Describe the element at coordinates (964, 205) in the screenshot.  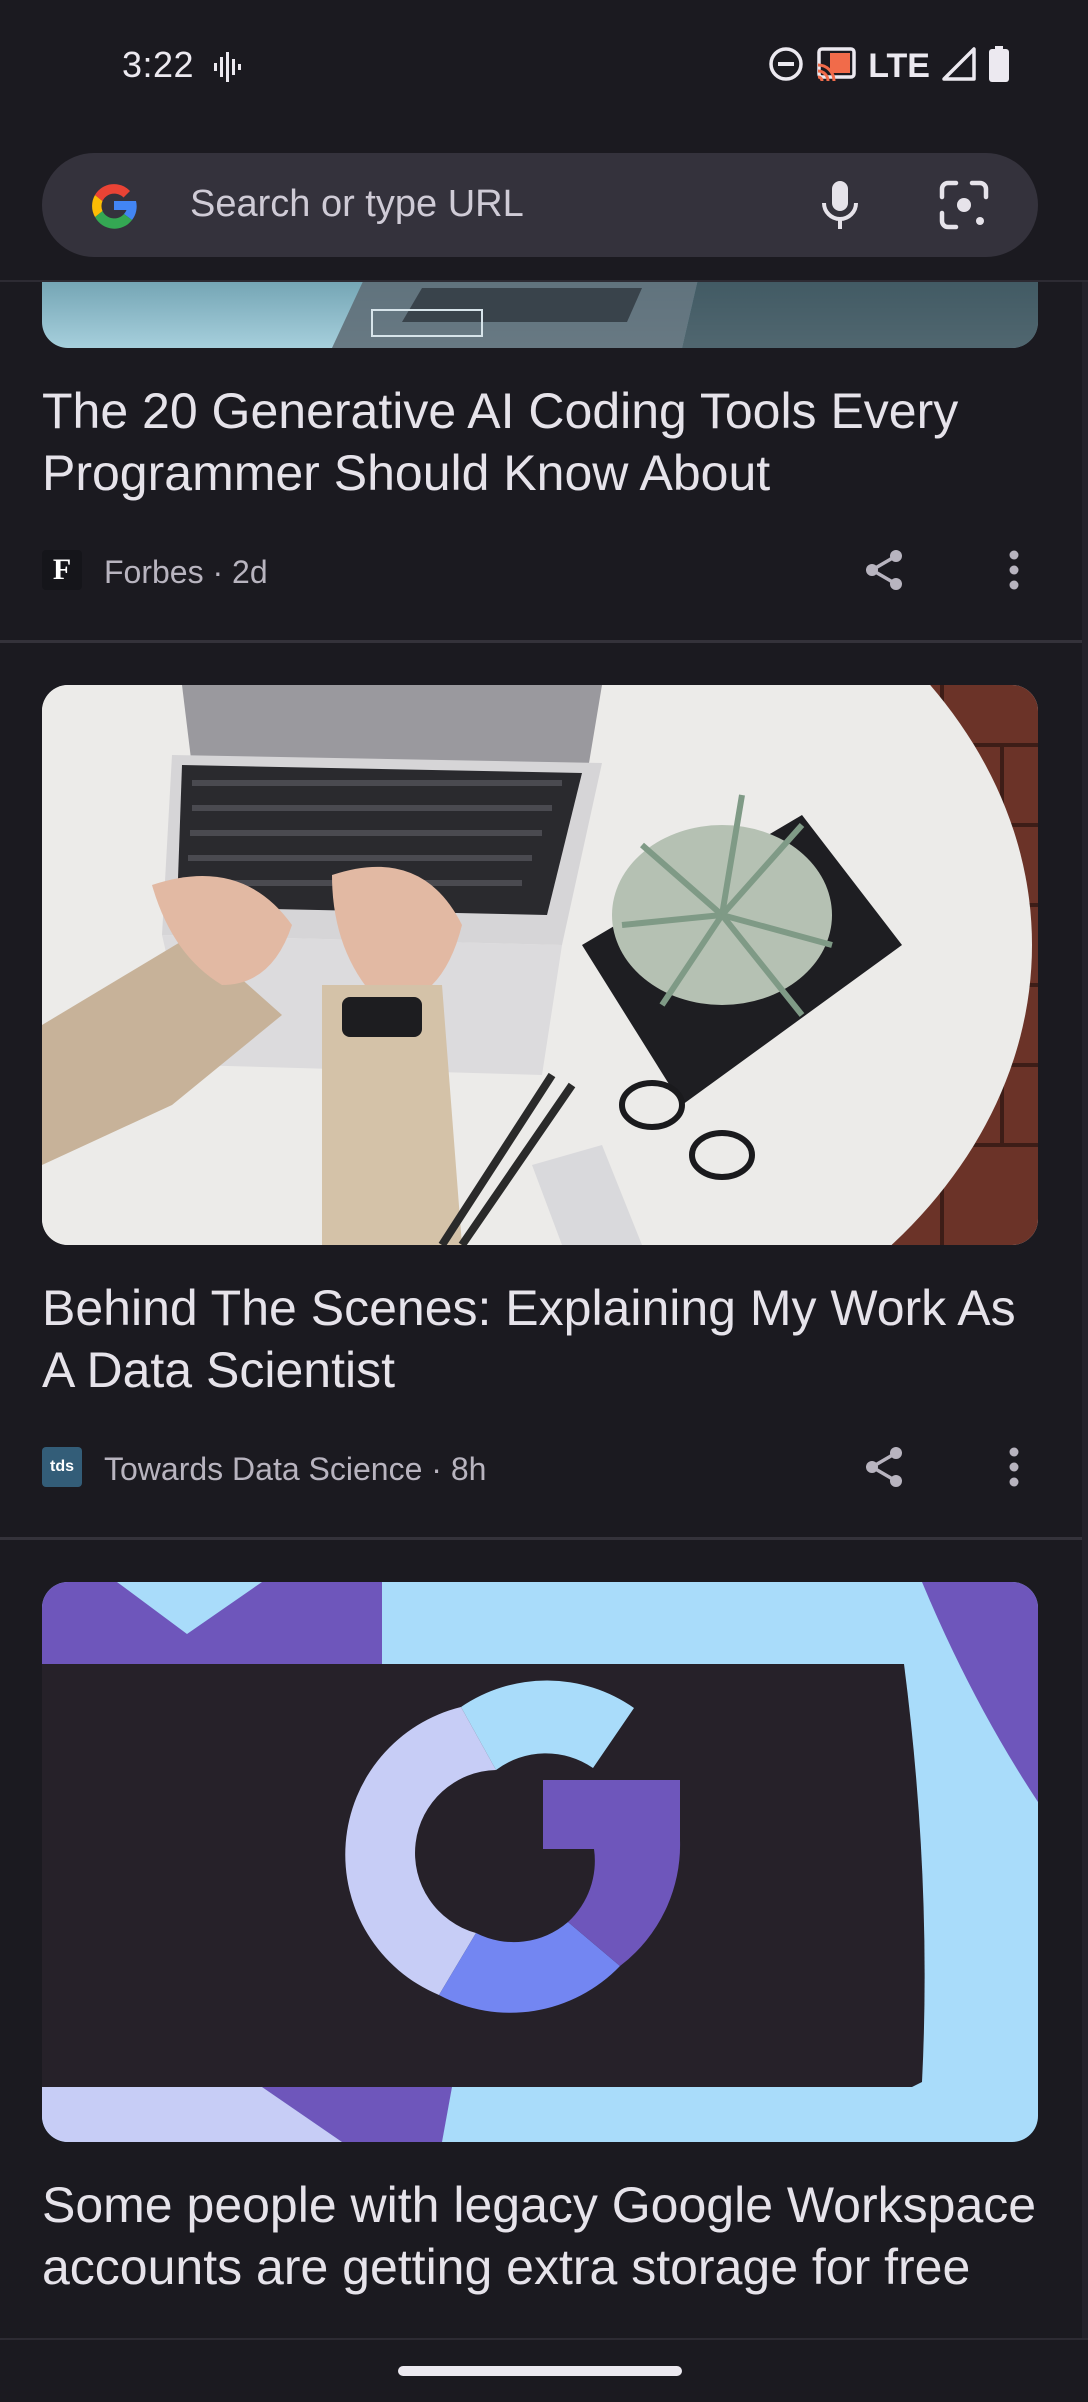
I see `lens-camera-icon` at that location.